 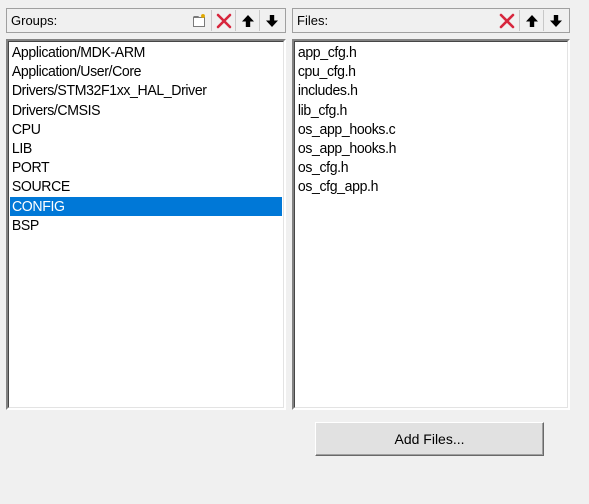 What do you see at coordinates (423, 52) in the screenshot?
I see `file-item: app_cfg.h` at bounding box center [423, 52].